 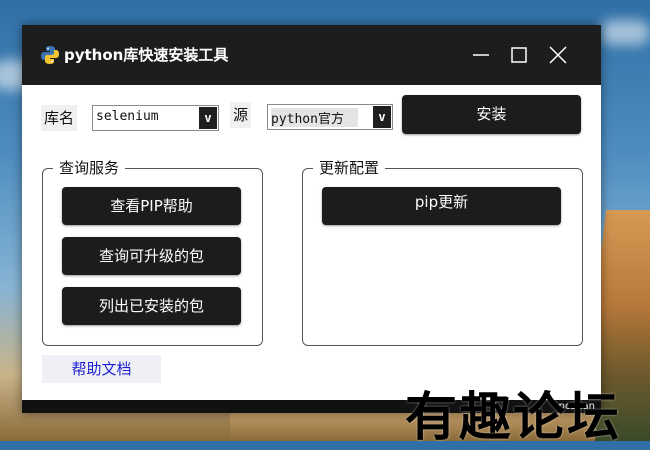 What do you see at coordinates (151, 206) in the screenshot?
I see `view-pip-help-button: 查看PIP帮助` at bounding box center [151, 206].